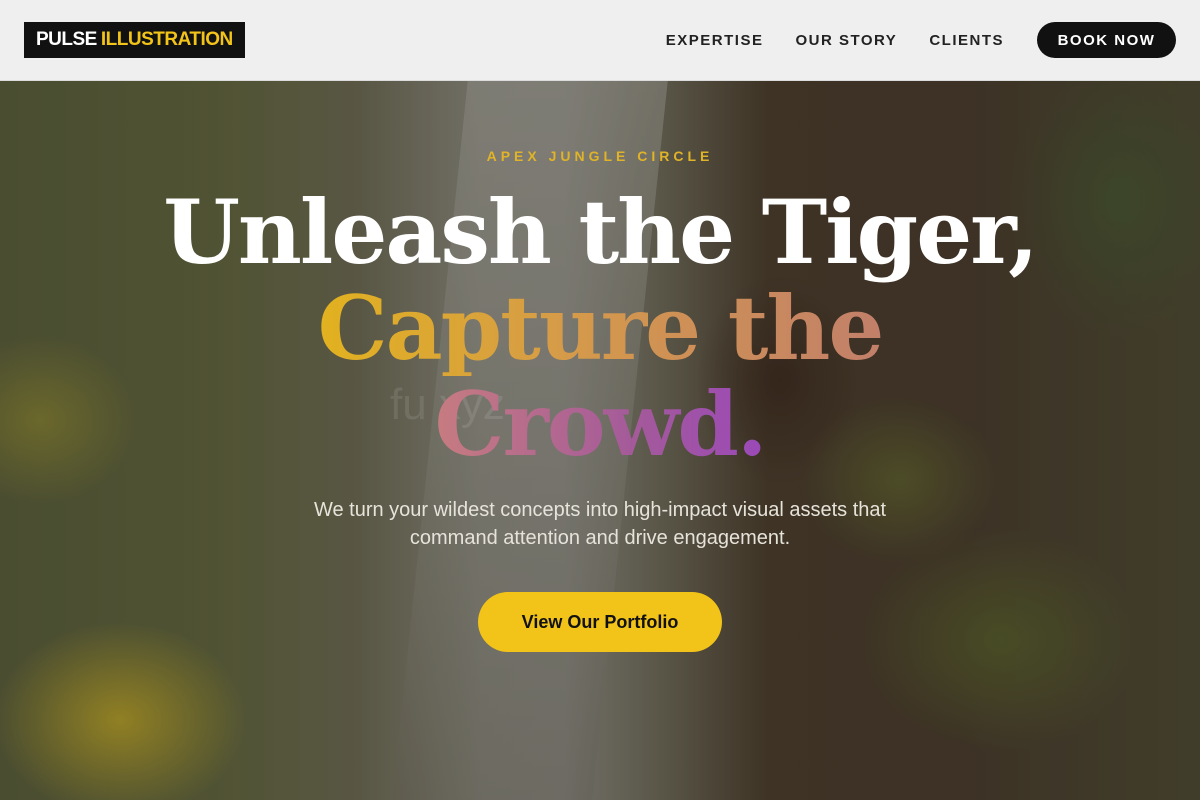 This screenshot has width=1200, height=800. I want to click on logo-word-pulse: PULSE, so click(66, 39).